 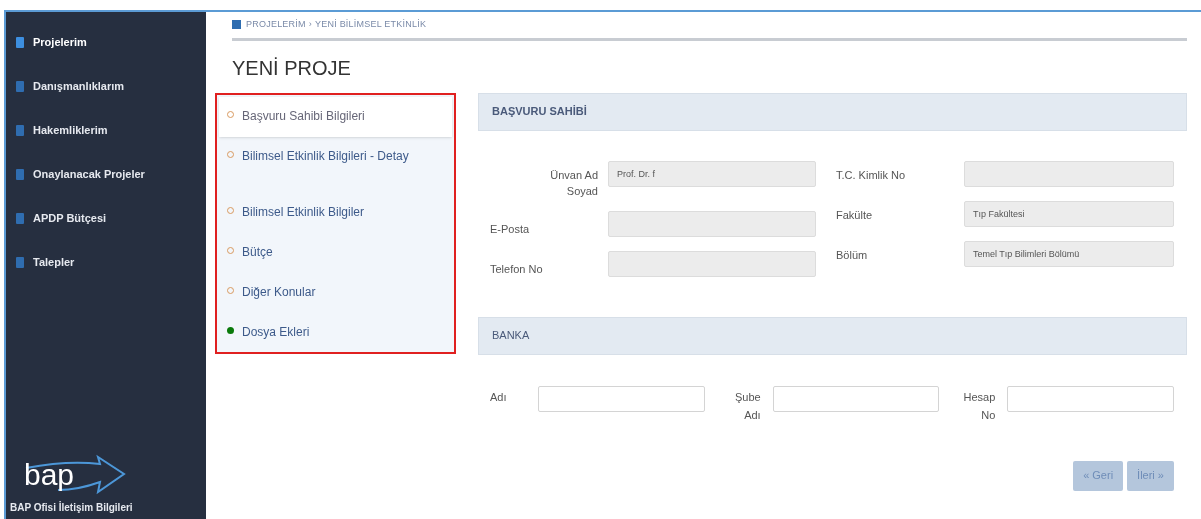 I want to click on footer-link: BAP Ofisi İletişim Bilgileri, so click(x=108, y=507).